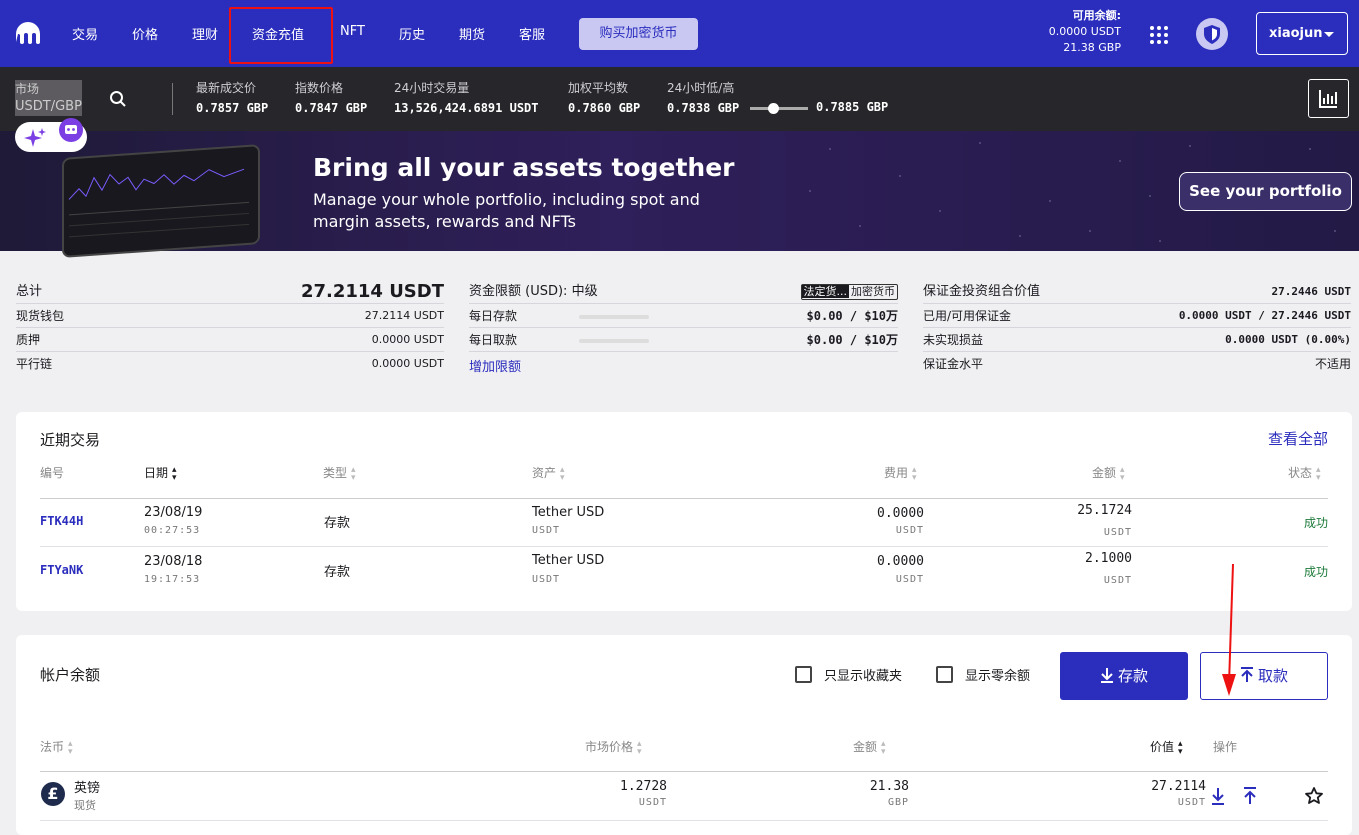 This screenshot has width=1359, height=835. Describe the element at coordinates (53, 794) in the screenshot. I see `pound-currency-icon: £` at that location.